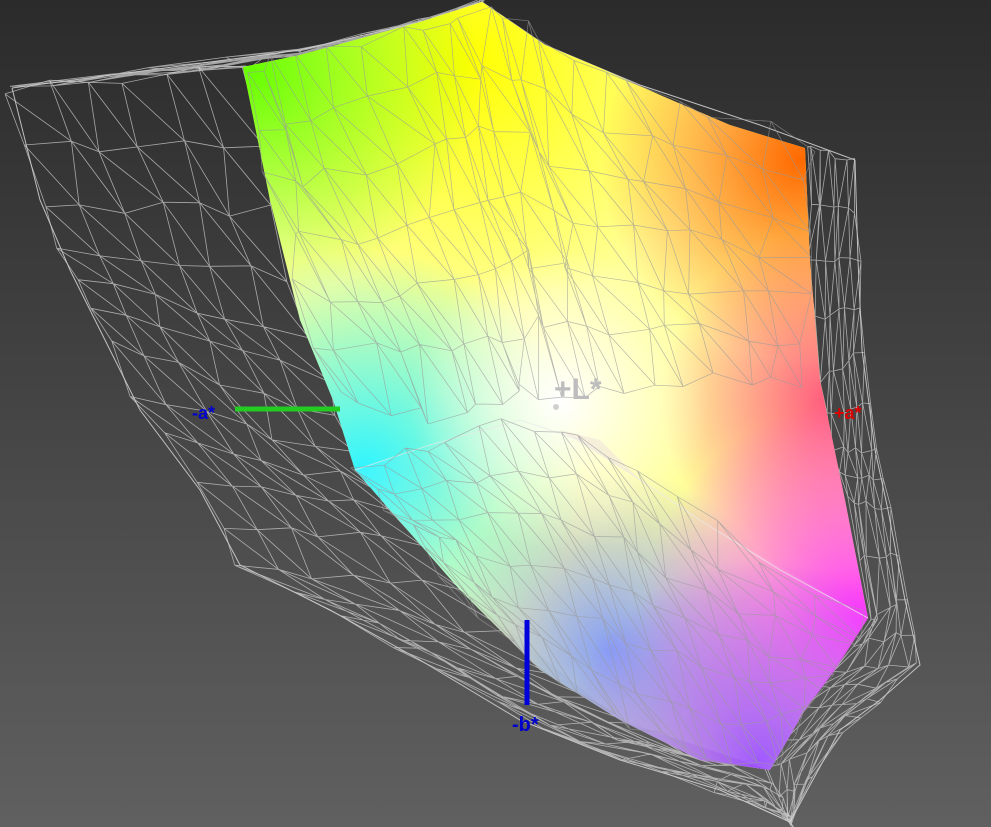  Describe the element at coordinates (525, 725) in the screenshot. I see `label-minus-b: -b*` at that location.